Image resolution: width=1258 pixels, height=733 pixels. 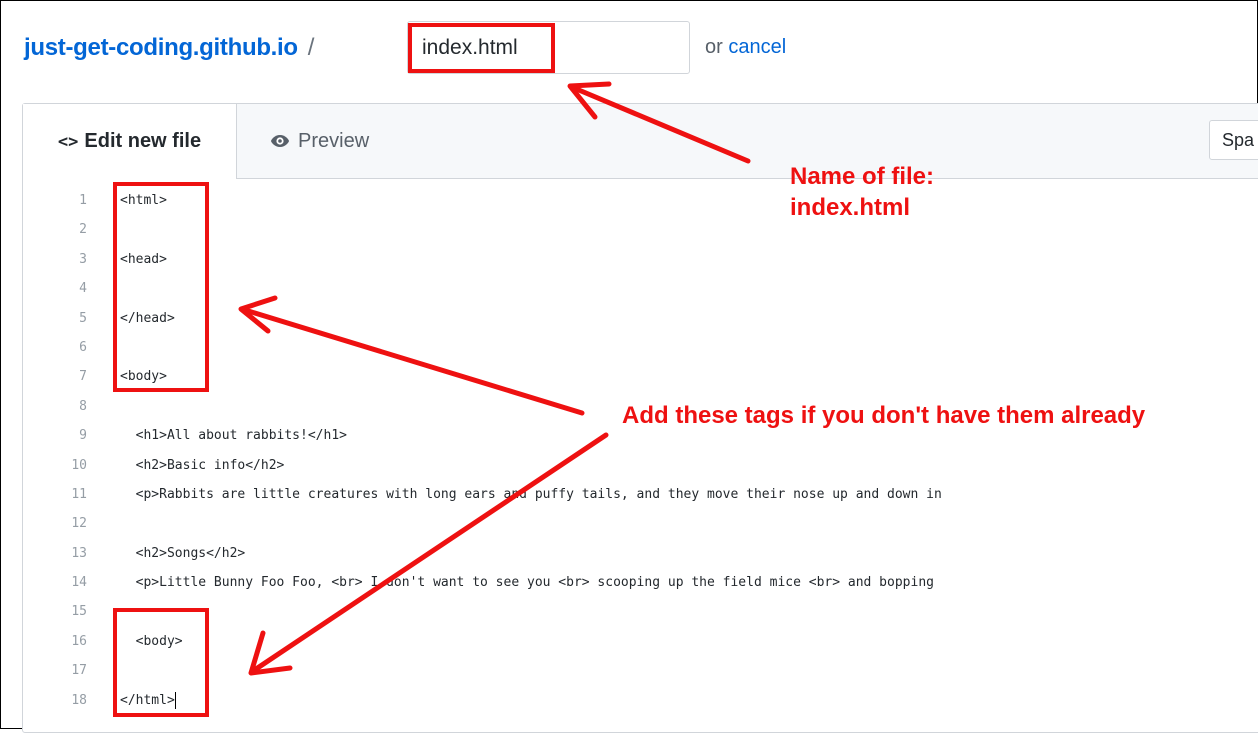 What do you see at coordinates (183, 553) in the screenshot?
I see `code-text: <h2>Songs</h2>` at bounding box center [183, 553].